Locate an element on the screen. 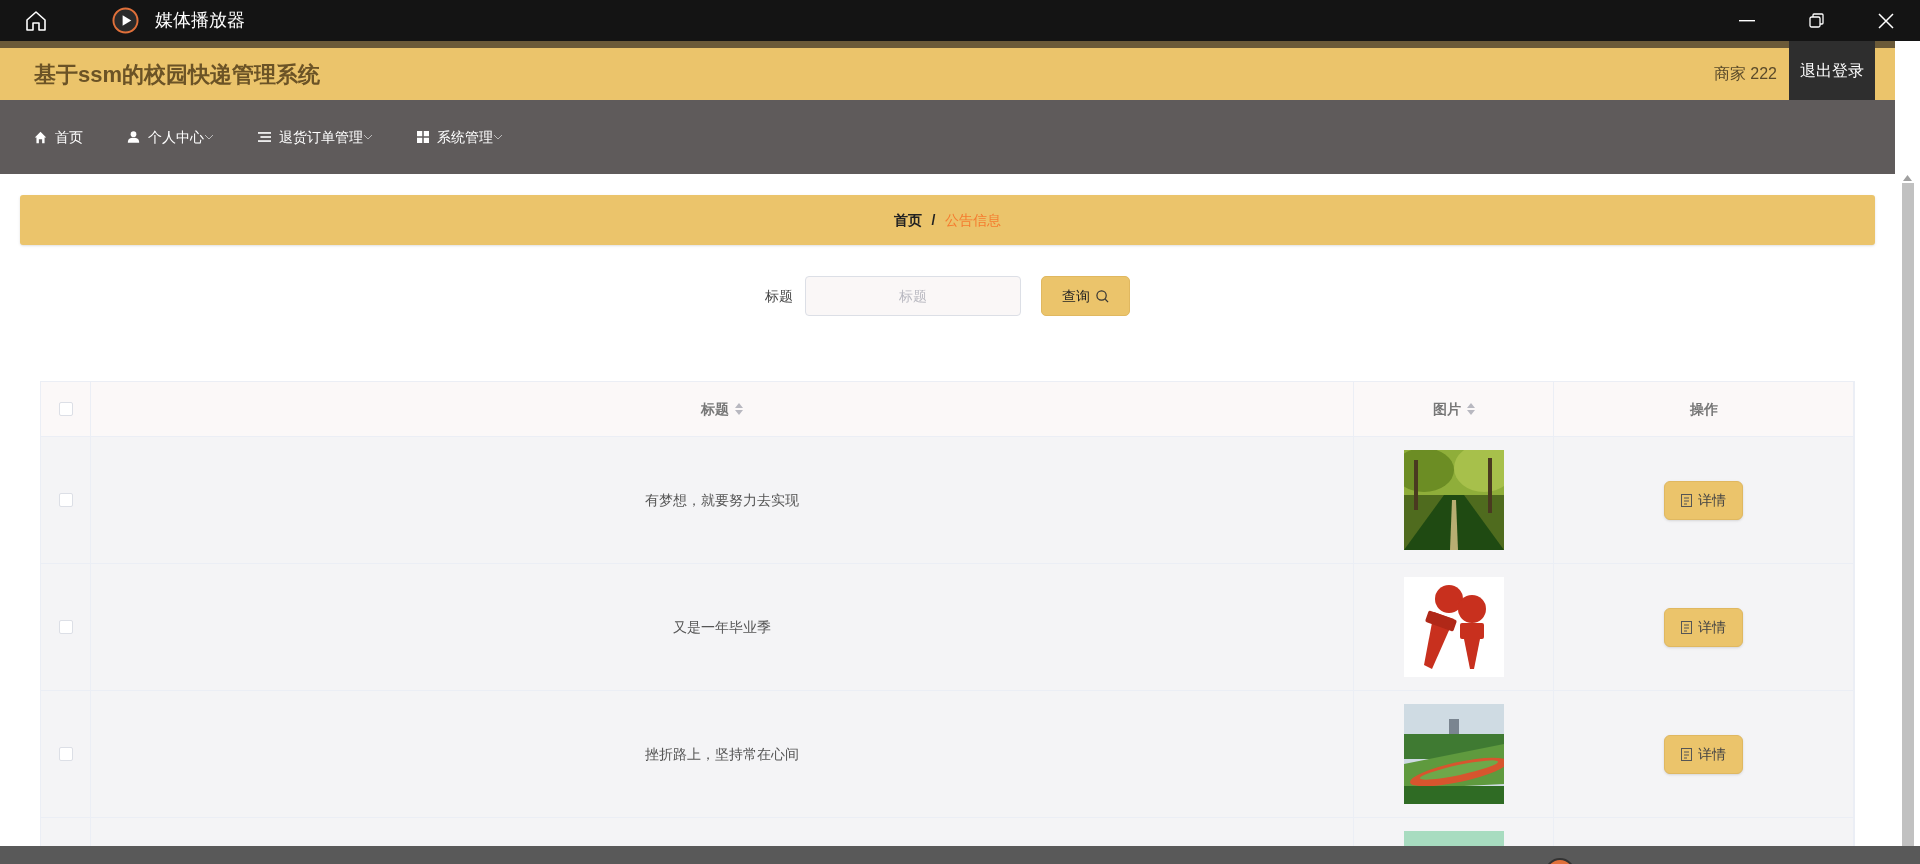  search-button: 查询 is located at coordinates (1085, 296).